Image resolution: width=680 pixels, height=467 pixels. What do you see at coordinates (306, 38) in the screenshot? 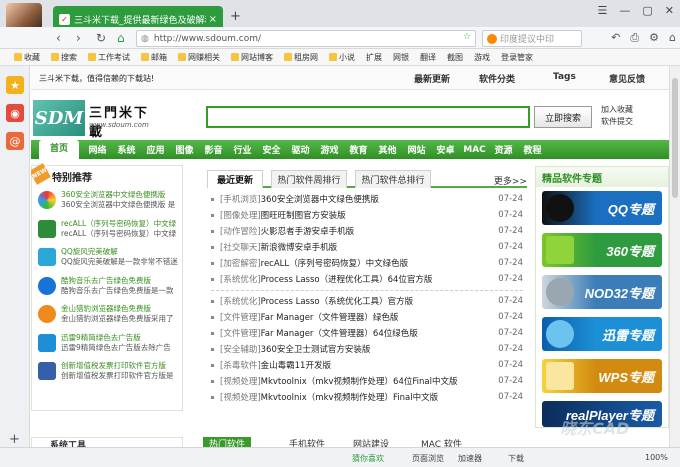
I see `address-bar: ◍ http://www.sdoum.com/ ☆` at bounding box center [306, 38].